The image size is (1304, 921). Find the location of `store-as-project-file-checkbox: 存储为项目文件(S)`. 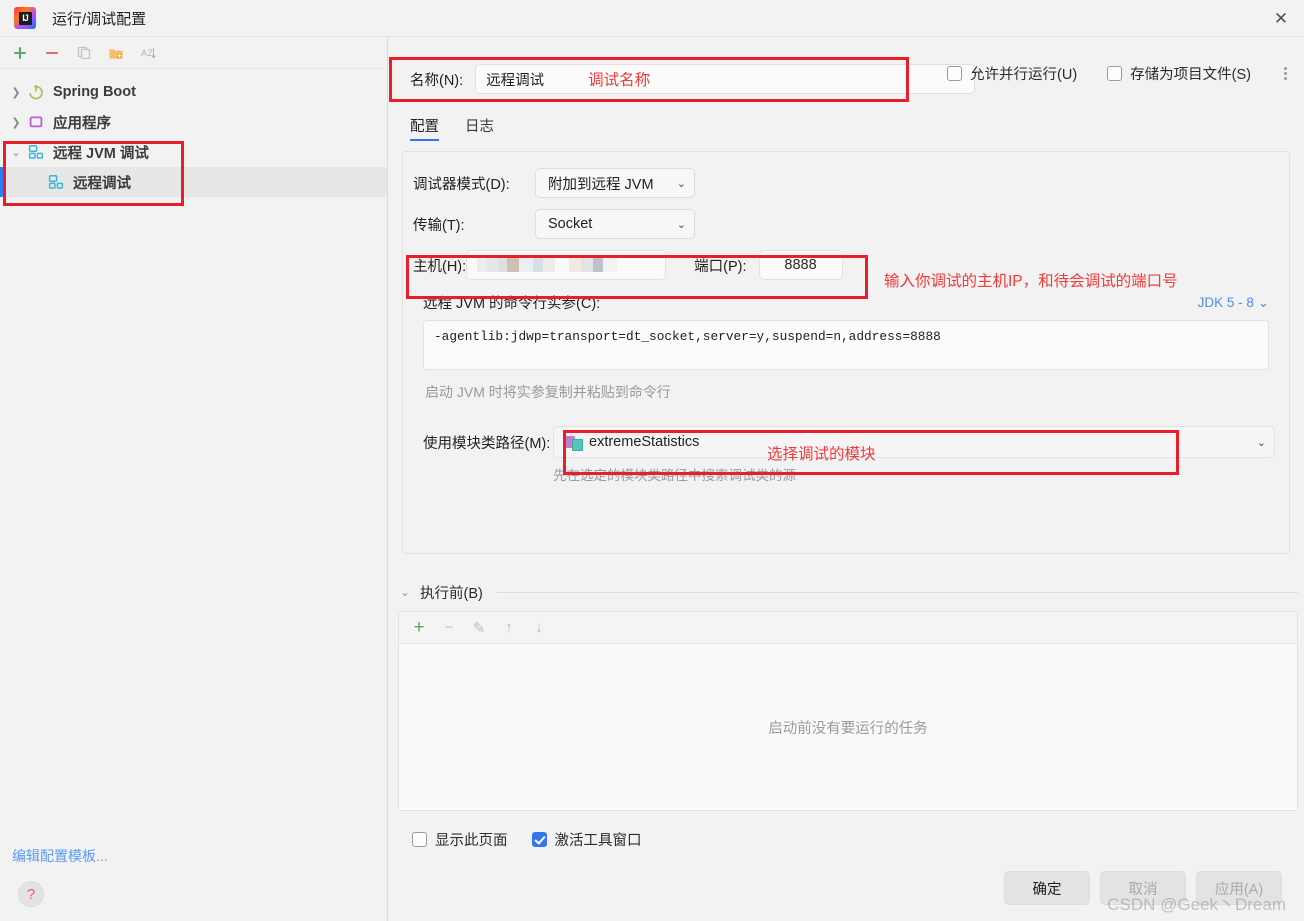

store-as-project-file-checkbox: 存储为项目文件(S) is located at coordinates (1179, 73).